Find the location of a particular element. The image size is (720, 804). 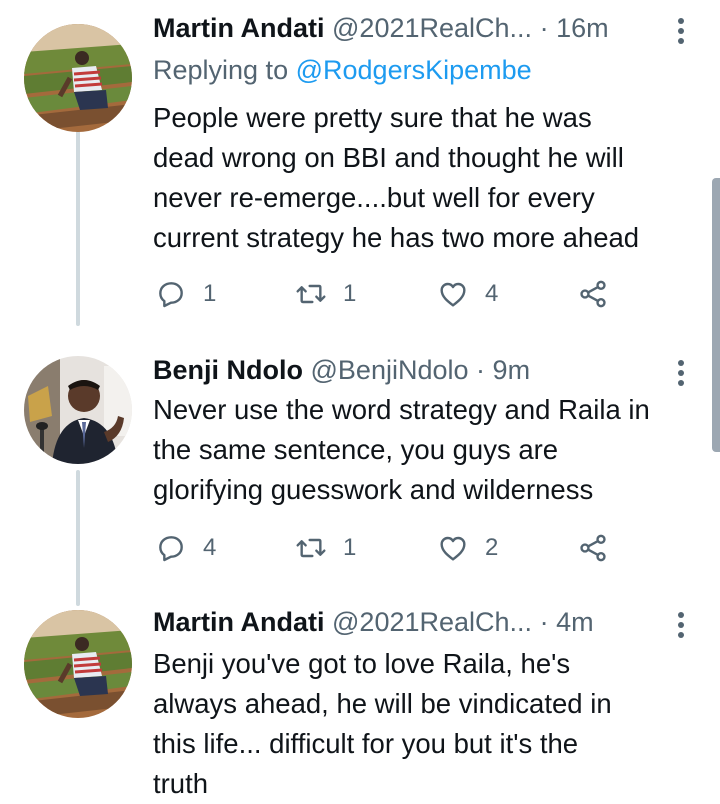

author-name: Benji Ndolo is located at coordinates (228, 370).